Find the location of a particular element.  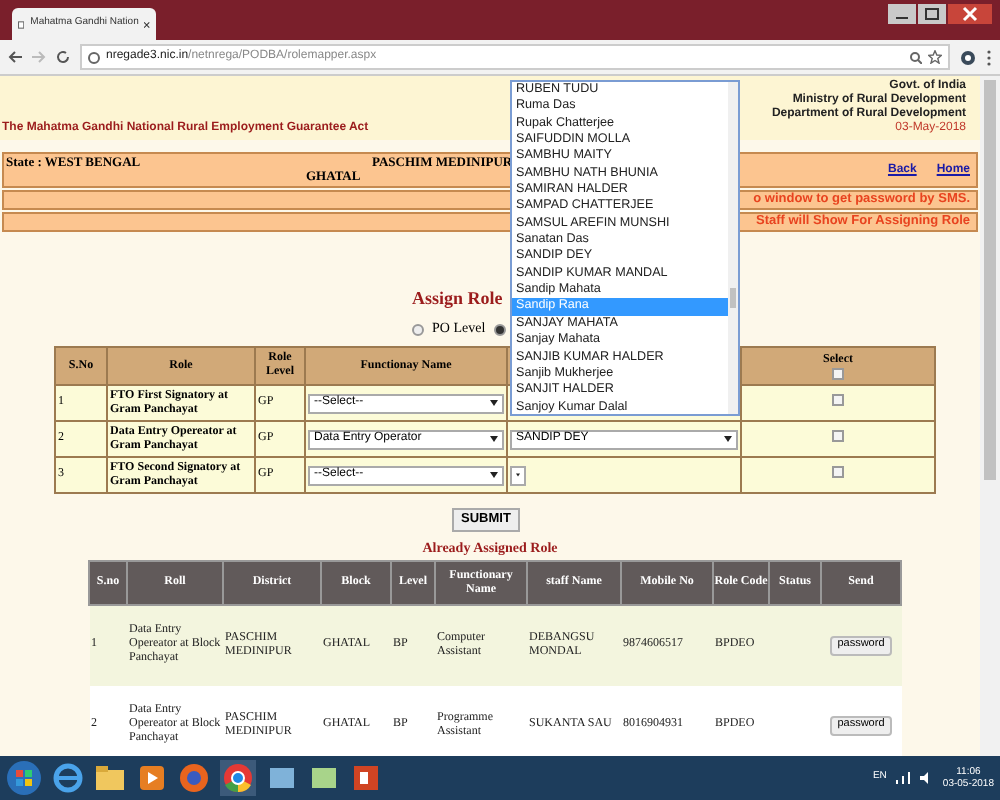

page-icon is located at coordinates (21, 24).